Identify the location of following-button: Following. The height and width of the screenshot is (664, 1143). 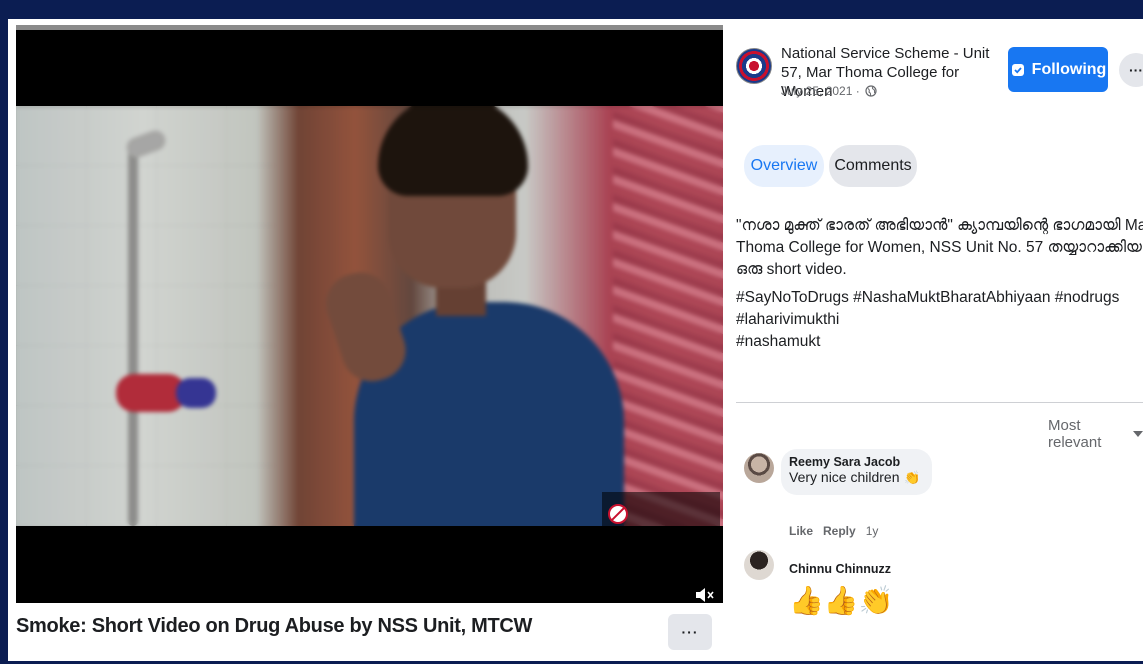
(1058, 69).